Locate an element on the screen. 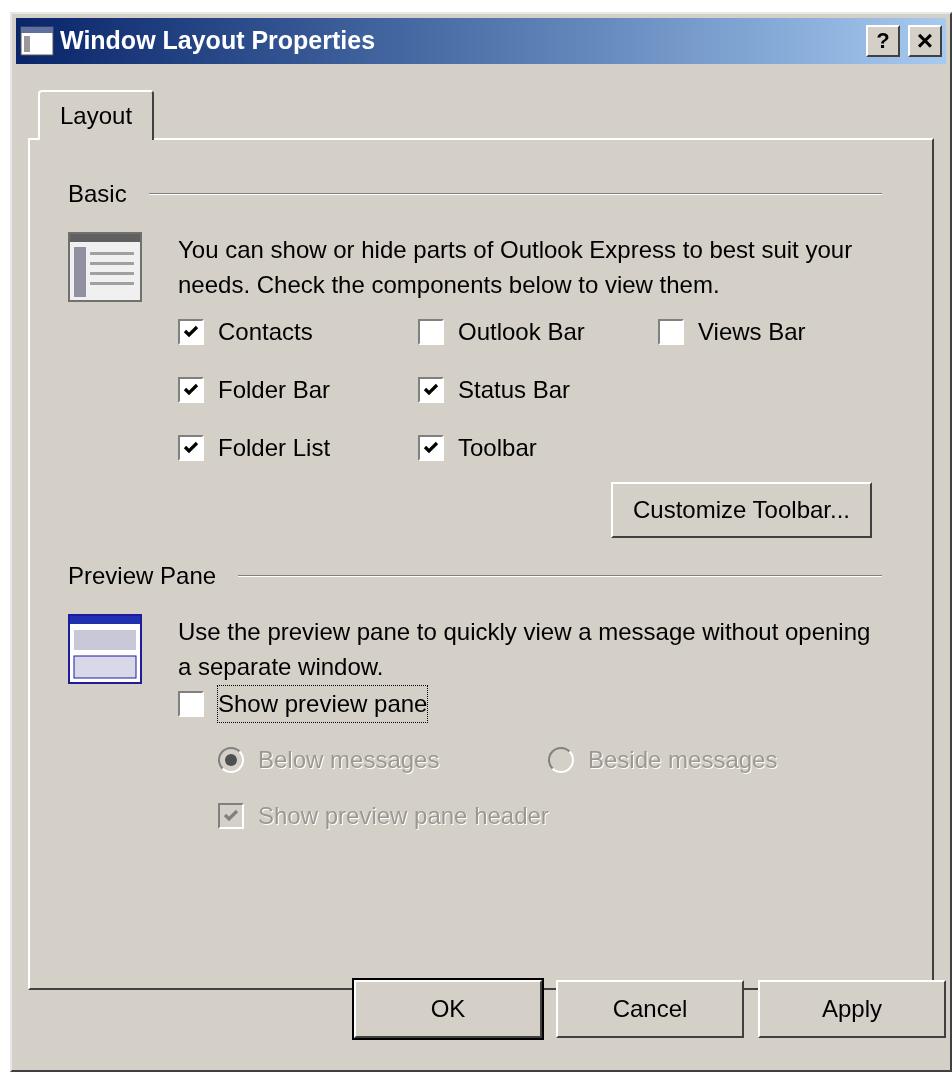 Image resolution: width=952 pixels, height=1083 pixels. checkbox-label: Folder Bar is located at coordinates (274, 390).